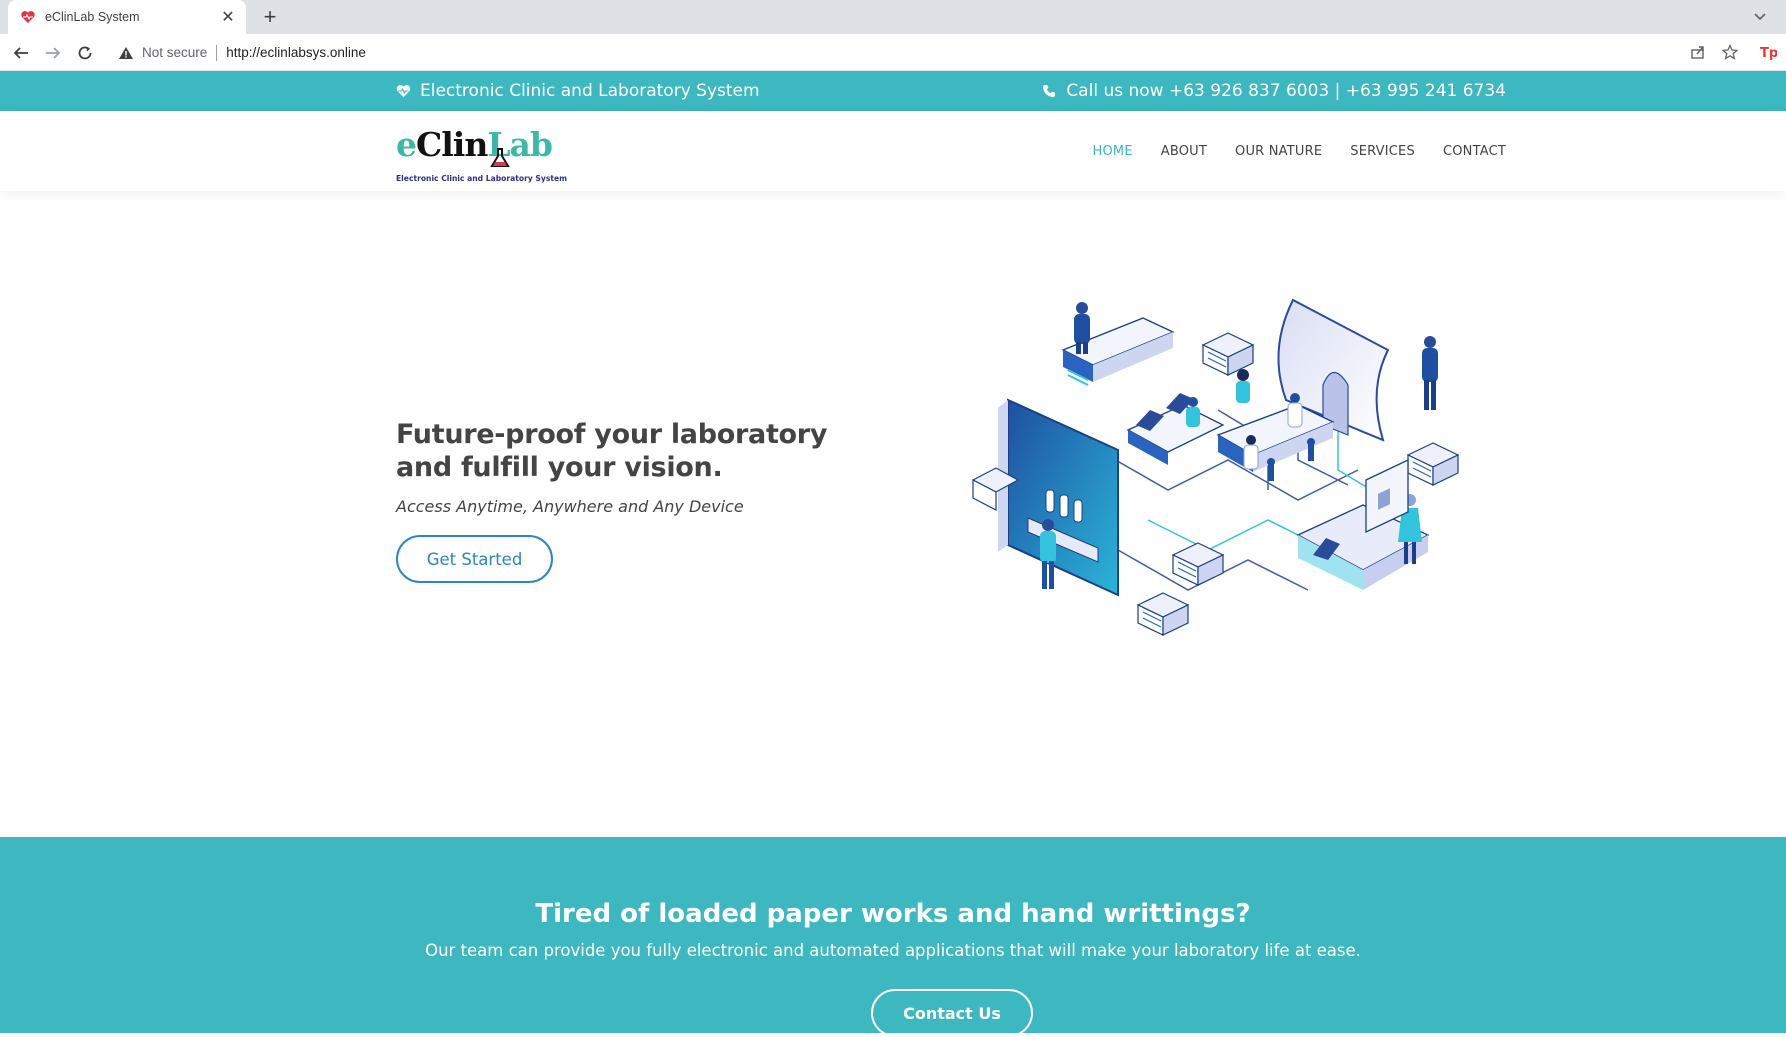 The height and width of the screenshot is (1037, 1786). Describe the element at coordinates (270, 16) in the screenshot. I see `new-tab-icon: +` at that location.